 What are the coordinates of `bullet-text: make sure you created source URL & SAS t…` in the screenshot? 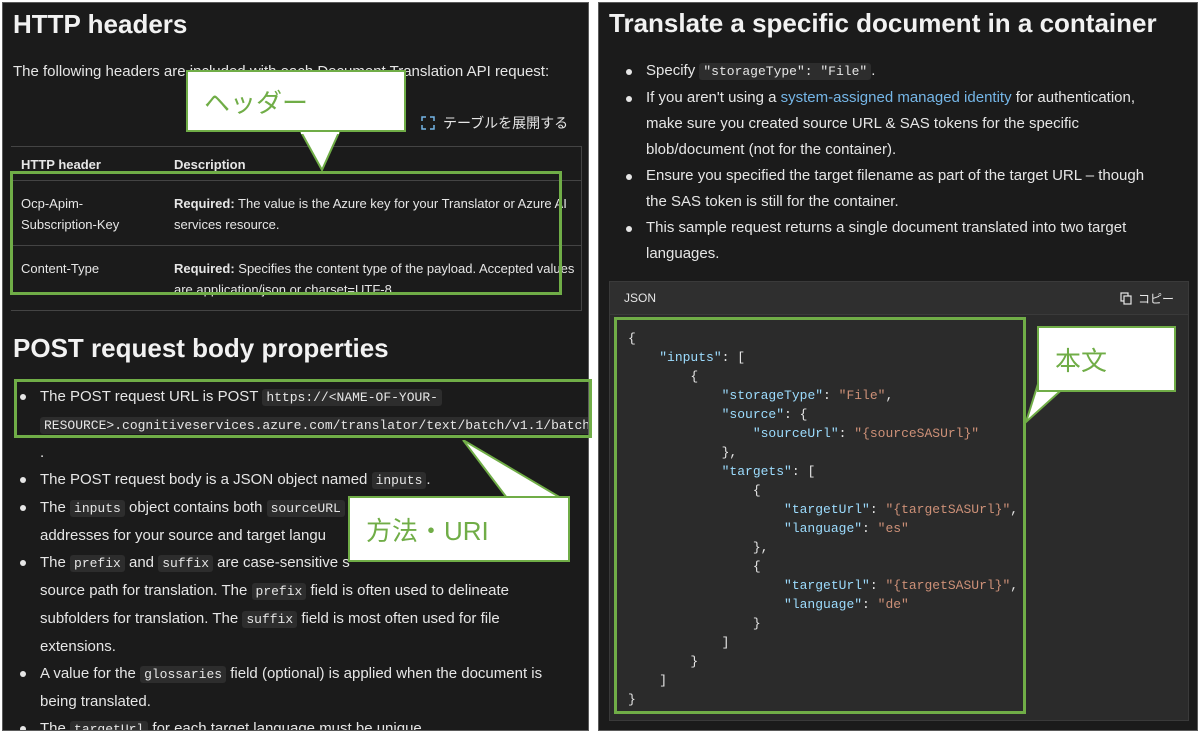 It's located at (862, 123).